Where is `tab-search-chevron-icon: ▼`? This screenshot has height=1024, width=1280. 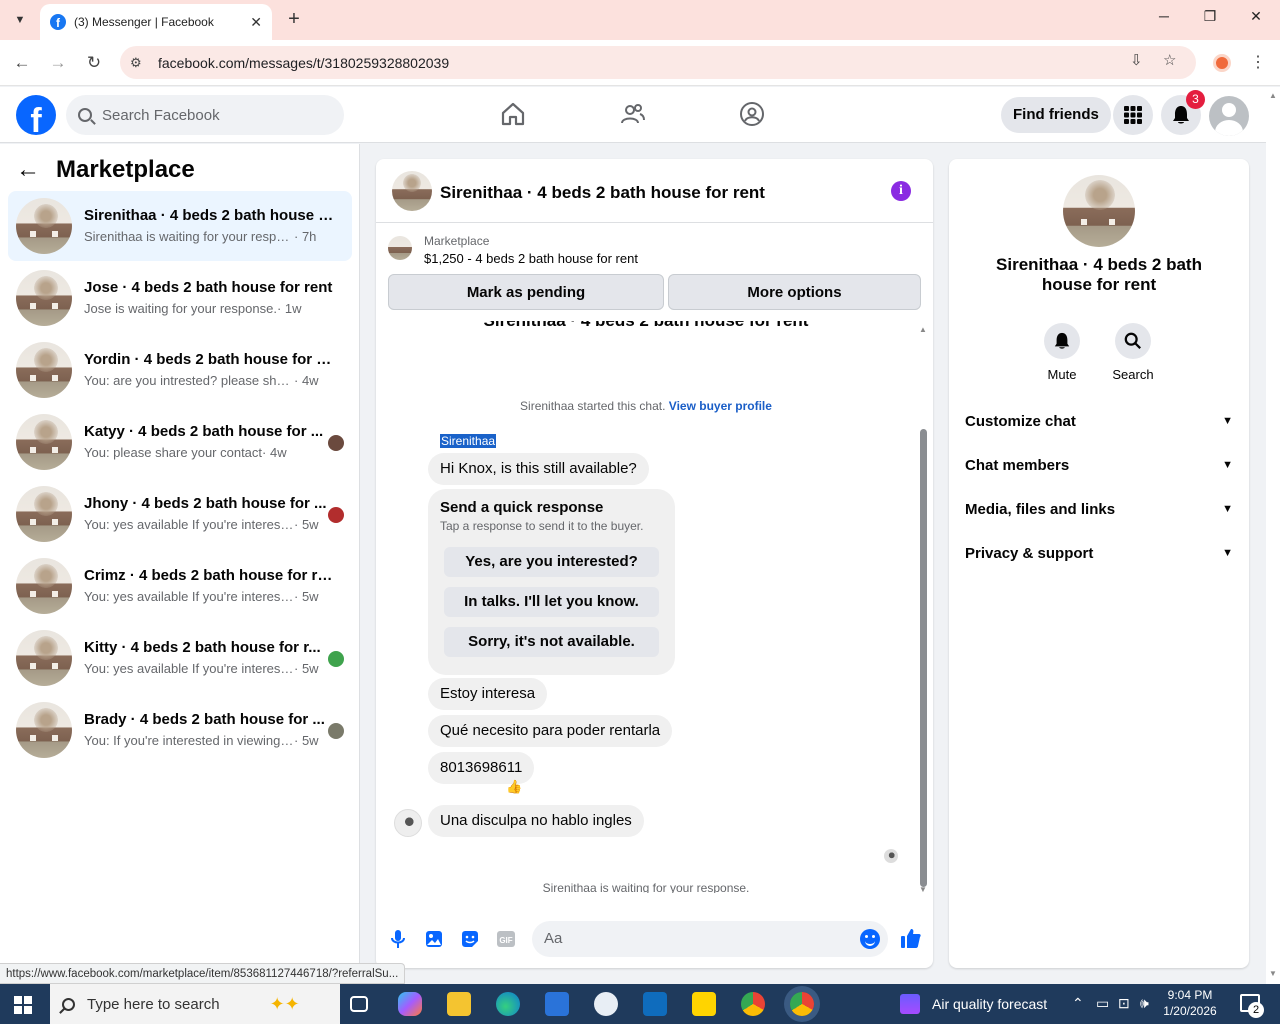
tab-search-chevron-icon: ▼ is located at coordinates (20, 20).